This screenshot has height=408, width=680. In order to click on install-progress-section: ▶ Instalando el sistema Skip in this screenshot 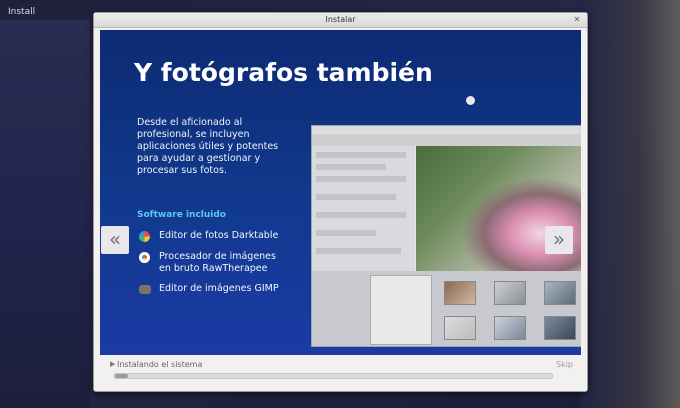, I will do `click(340, 370)`.